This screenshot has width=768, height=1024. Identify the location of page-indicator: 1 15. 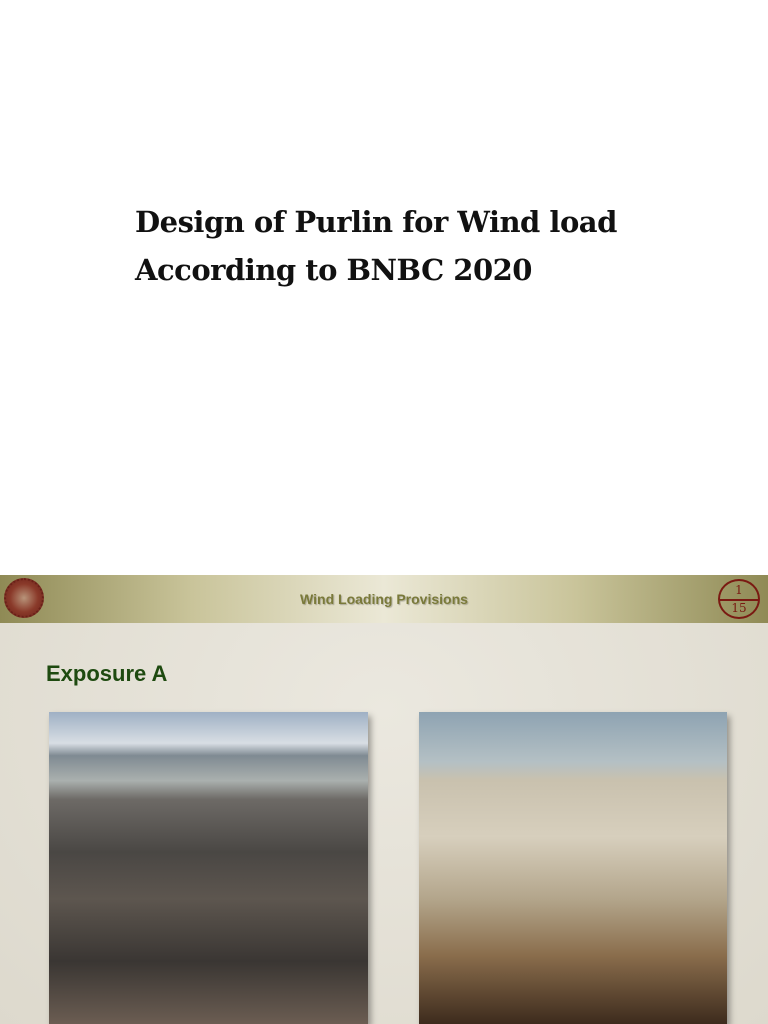
(739, 599).